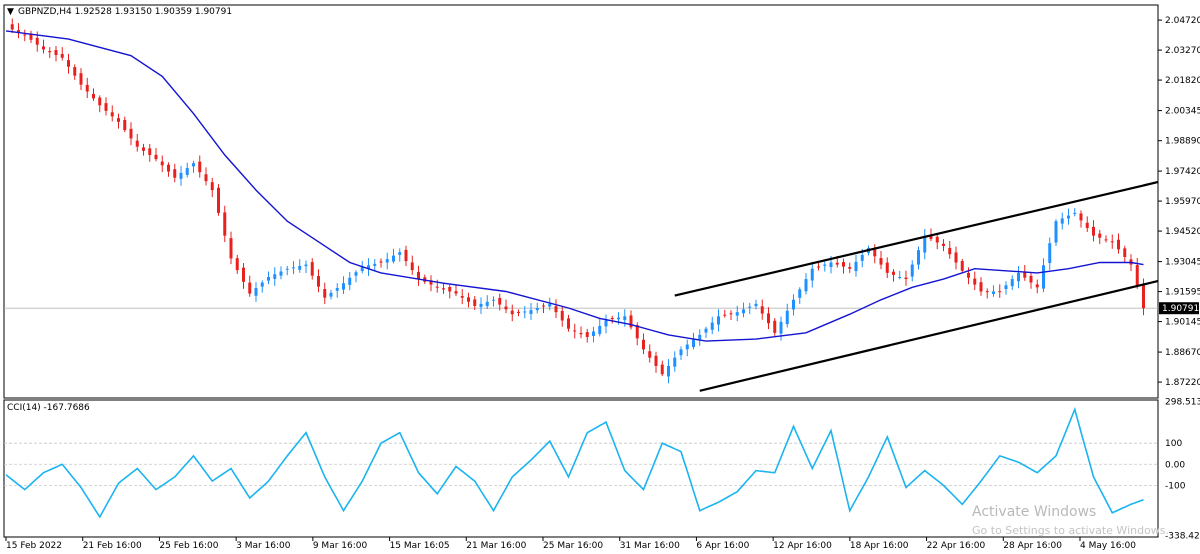  What do you see at coordinates (879, 546) in the screenshot?
I see `time-axis-label: 18 Apr 16:00` at bounding box center [879, 546].